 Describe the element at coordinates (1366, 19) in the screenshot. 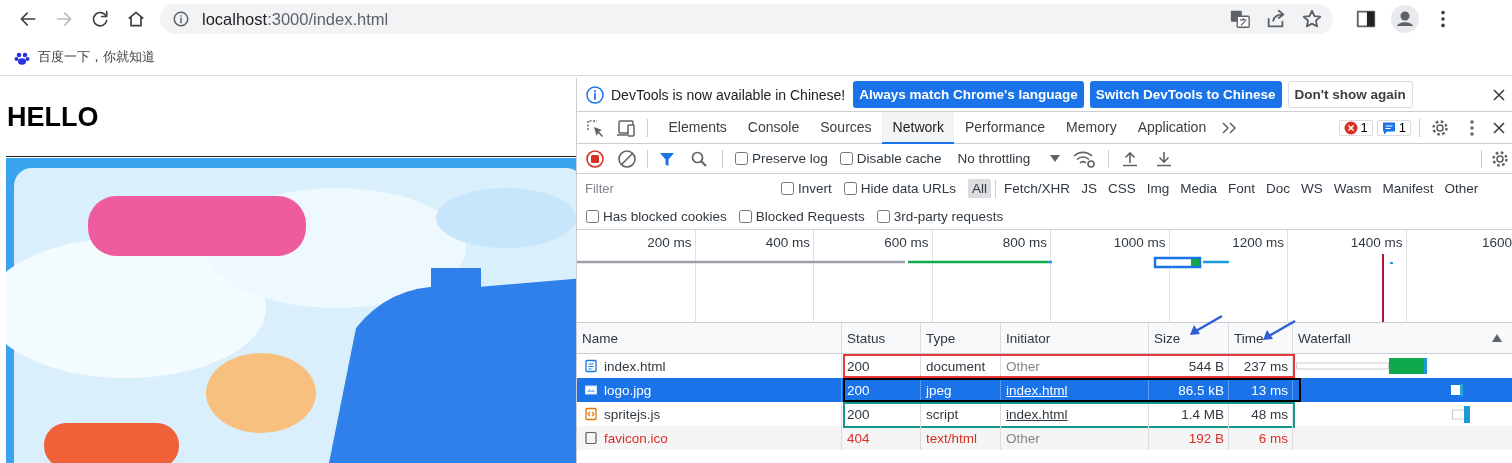

I see `side-panel-icon` at that location.